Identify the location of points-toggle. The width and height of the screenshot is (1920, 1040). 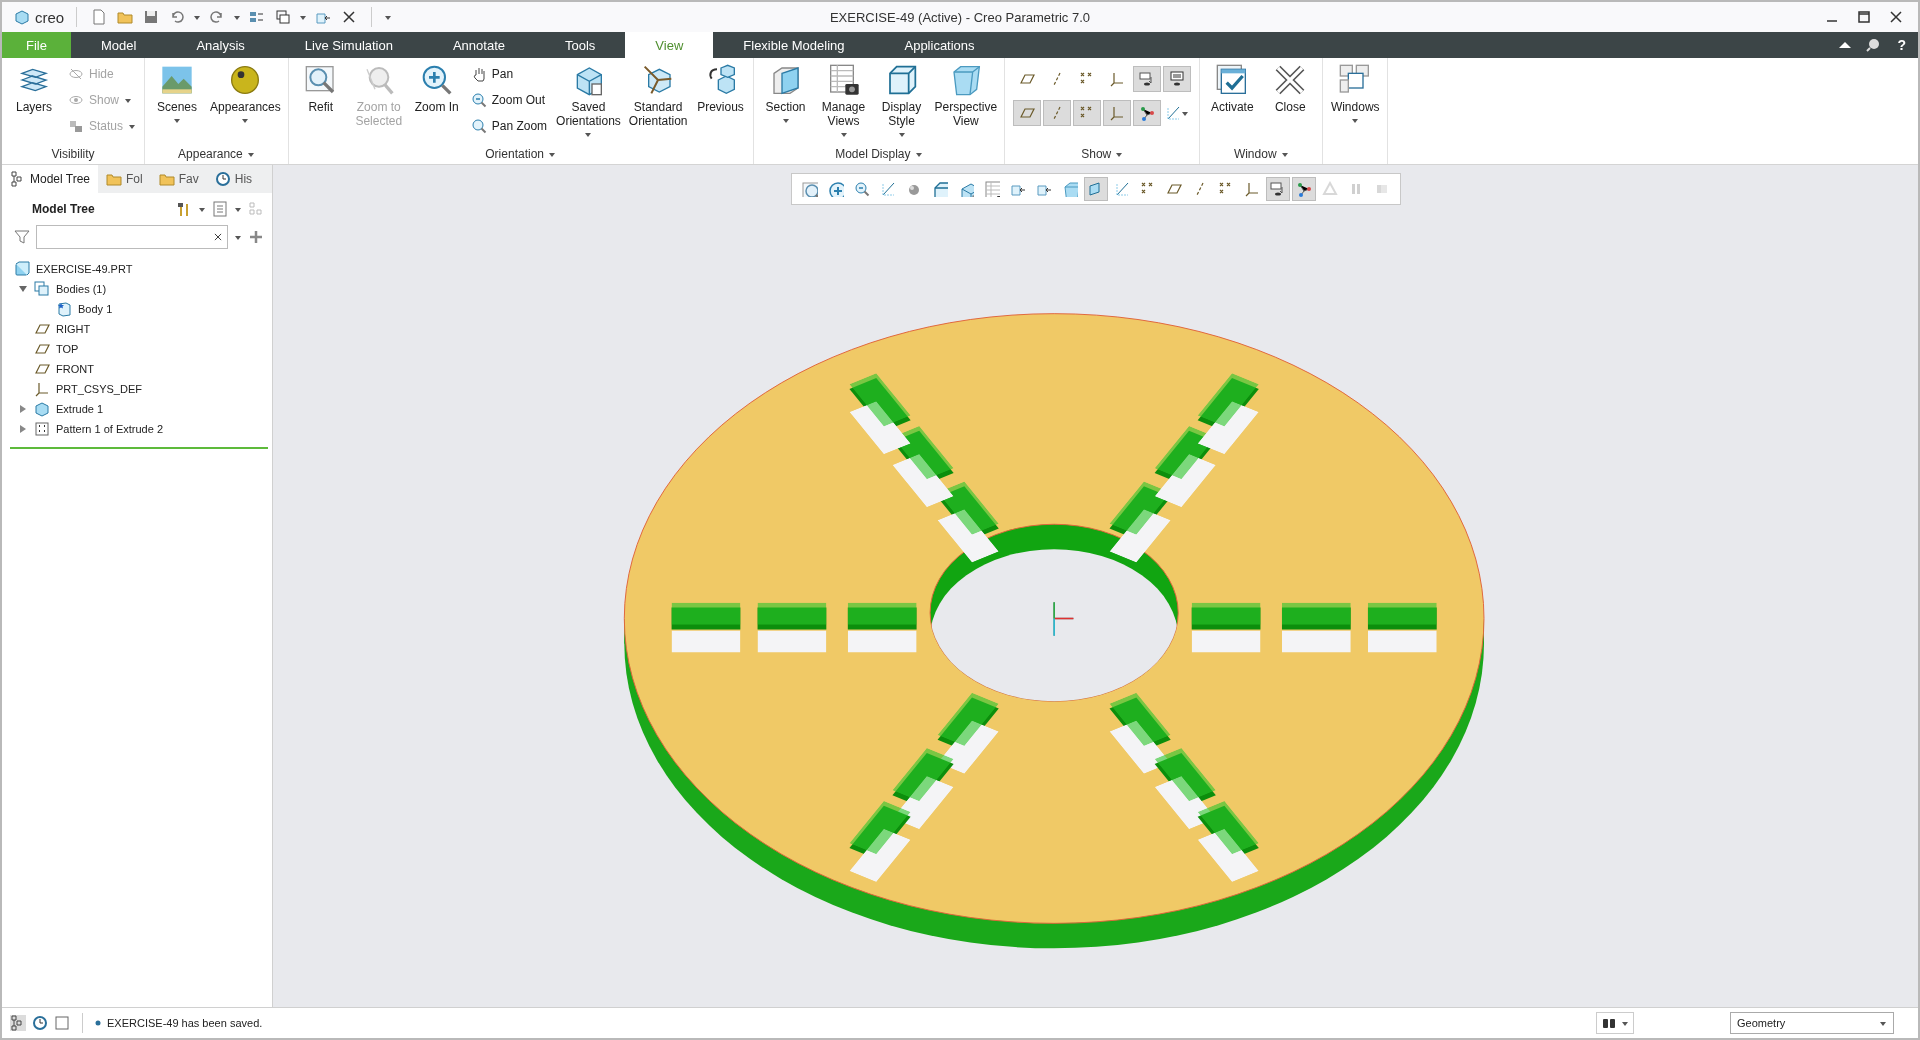
(1087, 113).